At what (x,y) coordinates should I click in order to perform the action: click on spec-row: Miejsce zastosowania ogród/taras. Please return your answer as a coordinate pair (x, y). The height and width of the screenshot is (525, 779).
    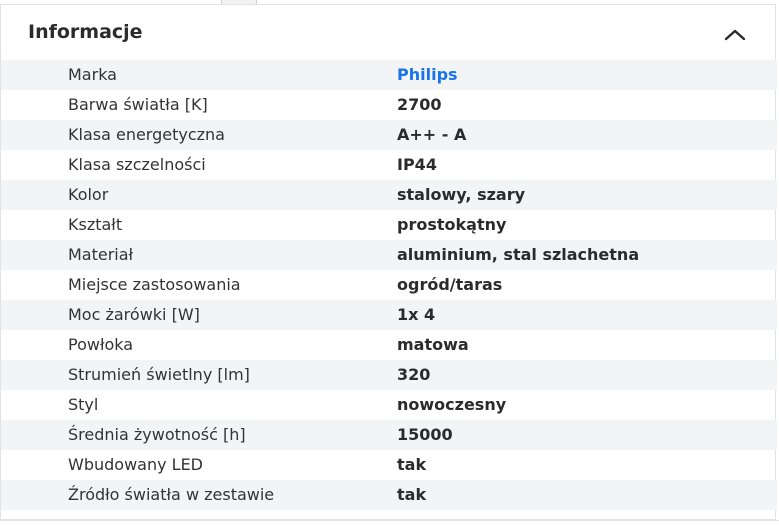
    Looking at the image, I should click on (389, 285).